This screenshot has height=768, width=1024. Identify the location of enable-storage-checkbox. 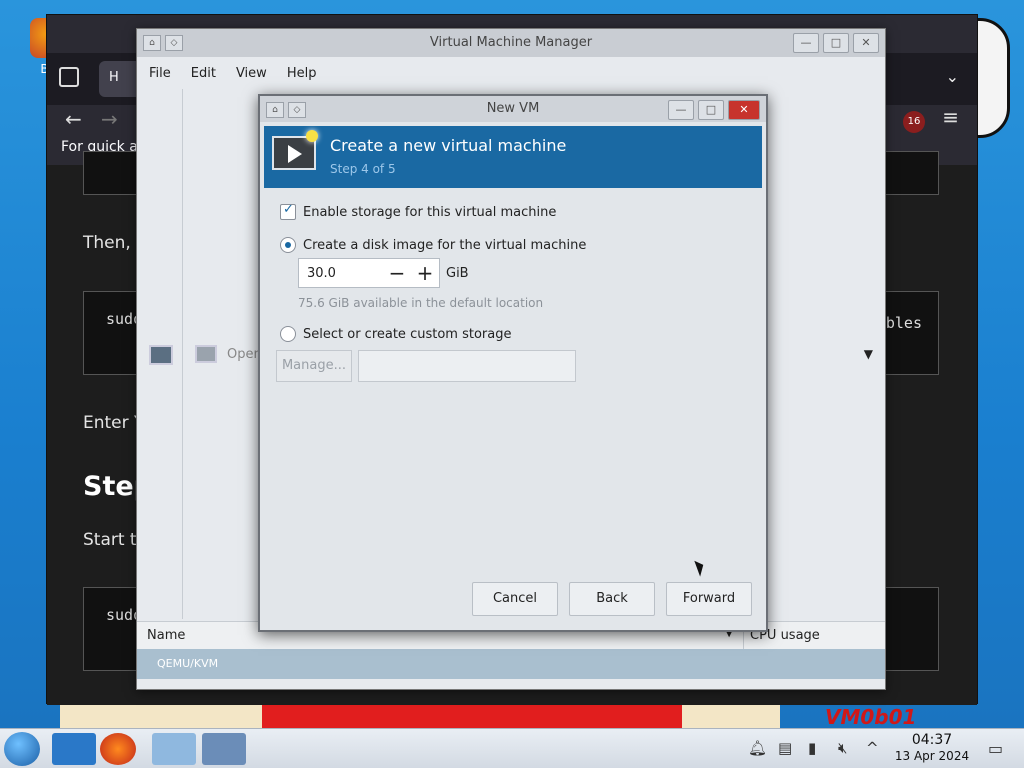
(288, 211).